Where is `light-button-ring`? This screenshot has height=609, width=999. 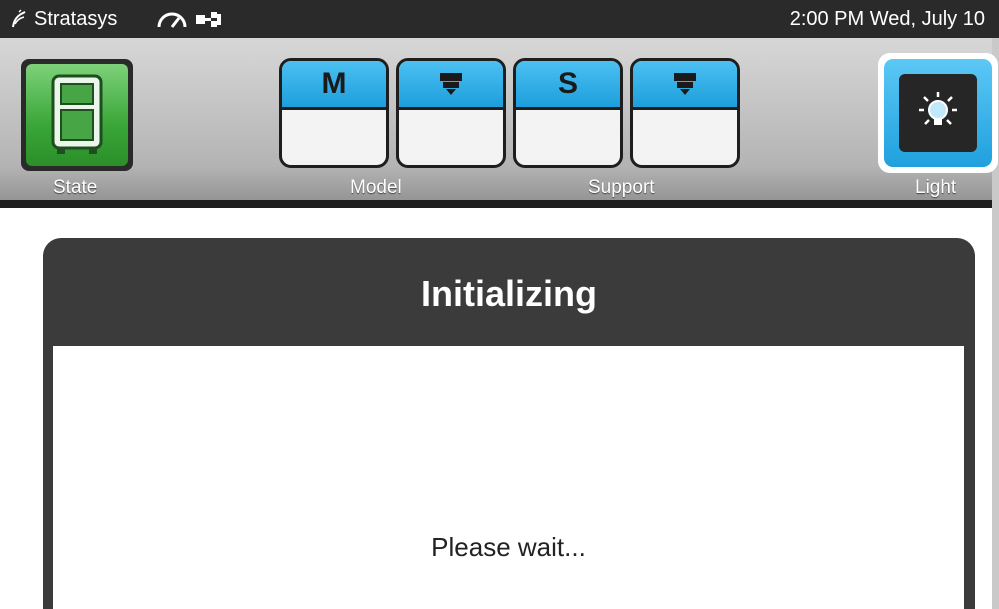
light-button-ring is located at coordinates (938, 113).